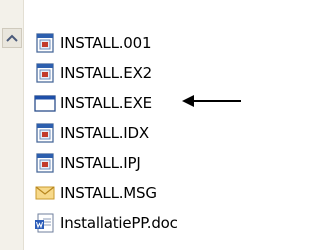 This screenshot has height=250, width=320. I want to click on envelope-icon, so click(45, 193).